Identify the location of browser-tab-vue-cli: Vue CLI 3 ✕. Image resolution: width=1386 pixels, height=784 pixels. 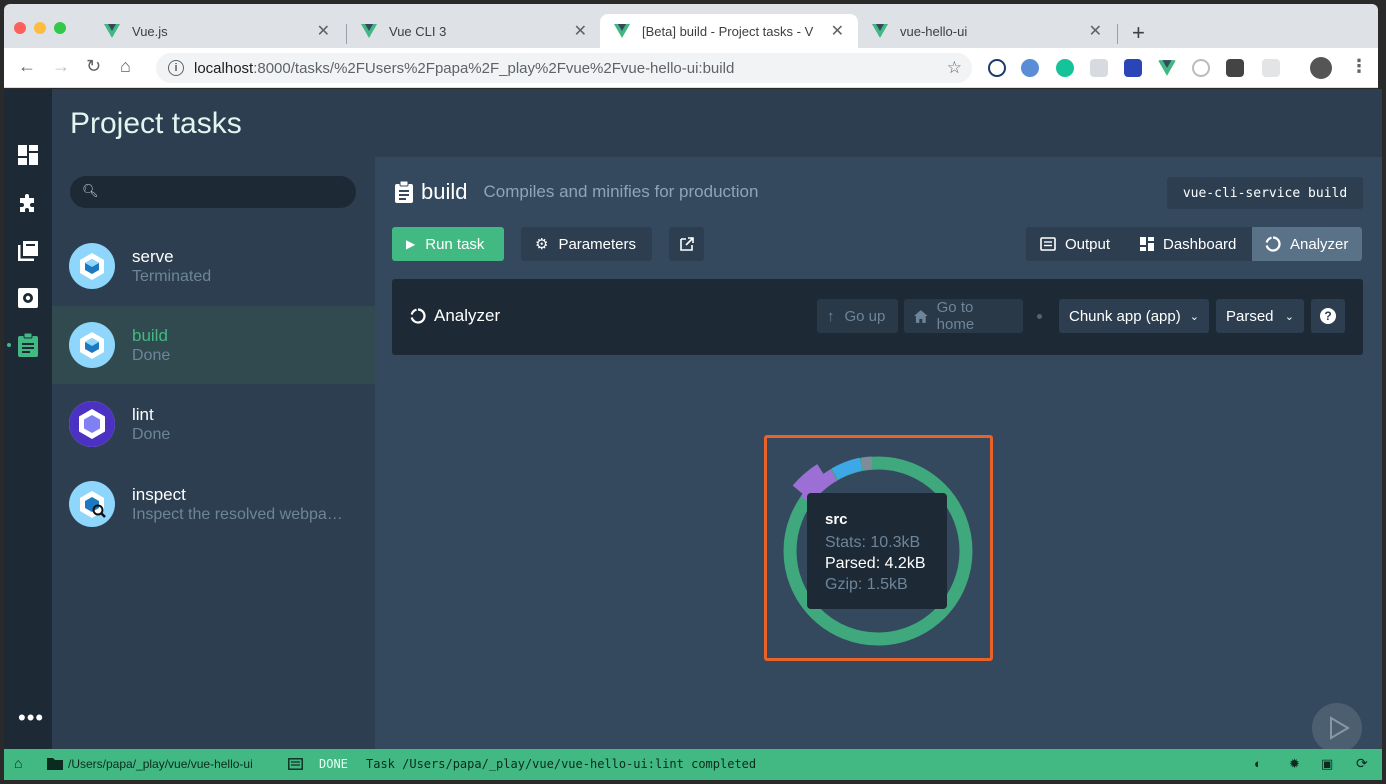
(474, 31).